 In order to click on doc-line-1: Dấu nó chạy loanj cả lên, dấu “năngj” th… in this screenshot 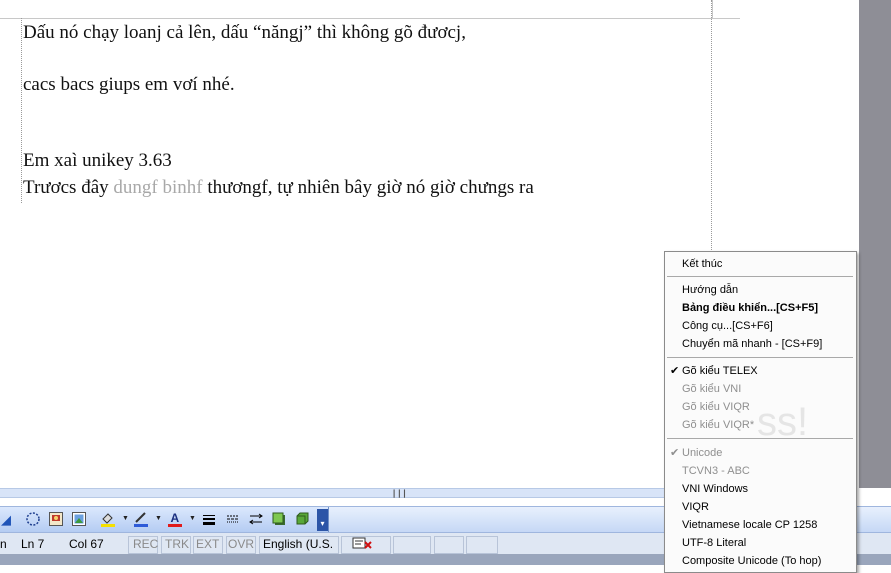, I will do `click(244, 33)`.